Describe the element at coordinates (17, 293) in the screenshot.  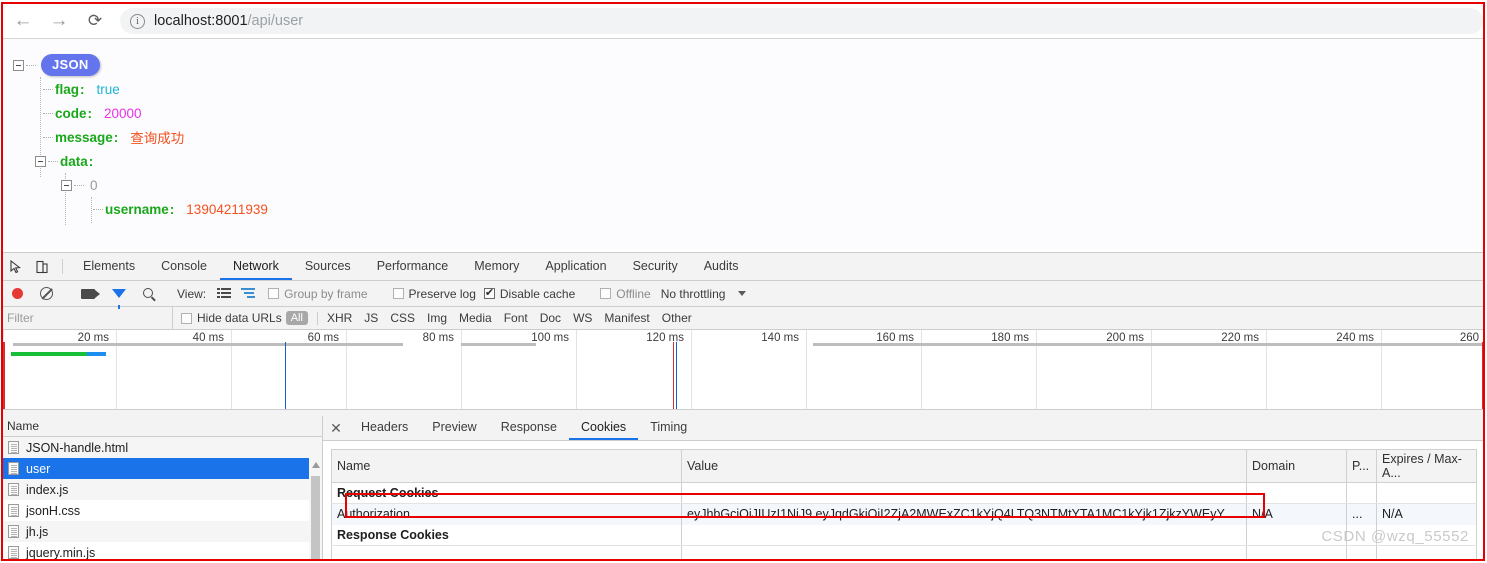
I see `record-icon` at that location.